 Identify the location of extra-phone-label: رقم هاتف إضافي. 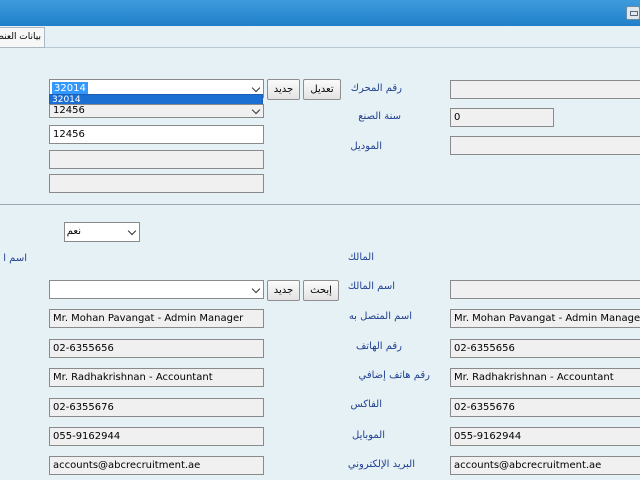
(394, 375).